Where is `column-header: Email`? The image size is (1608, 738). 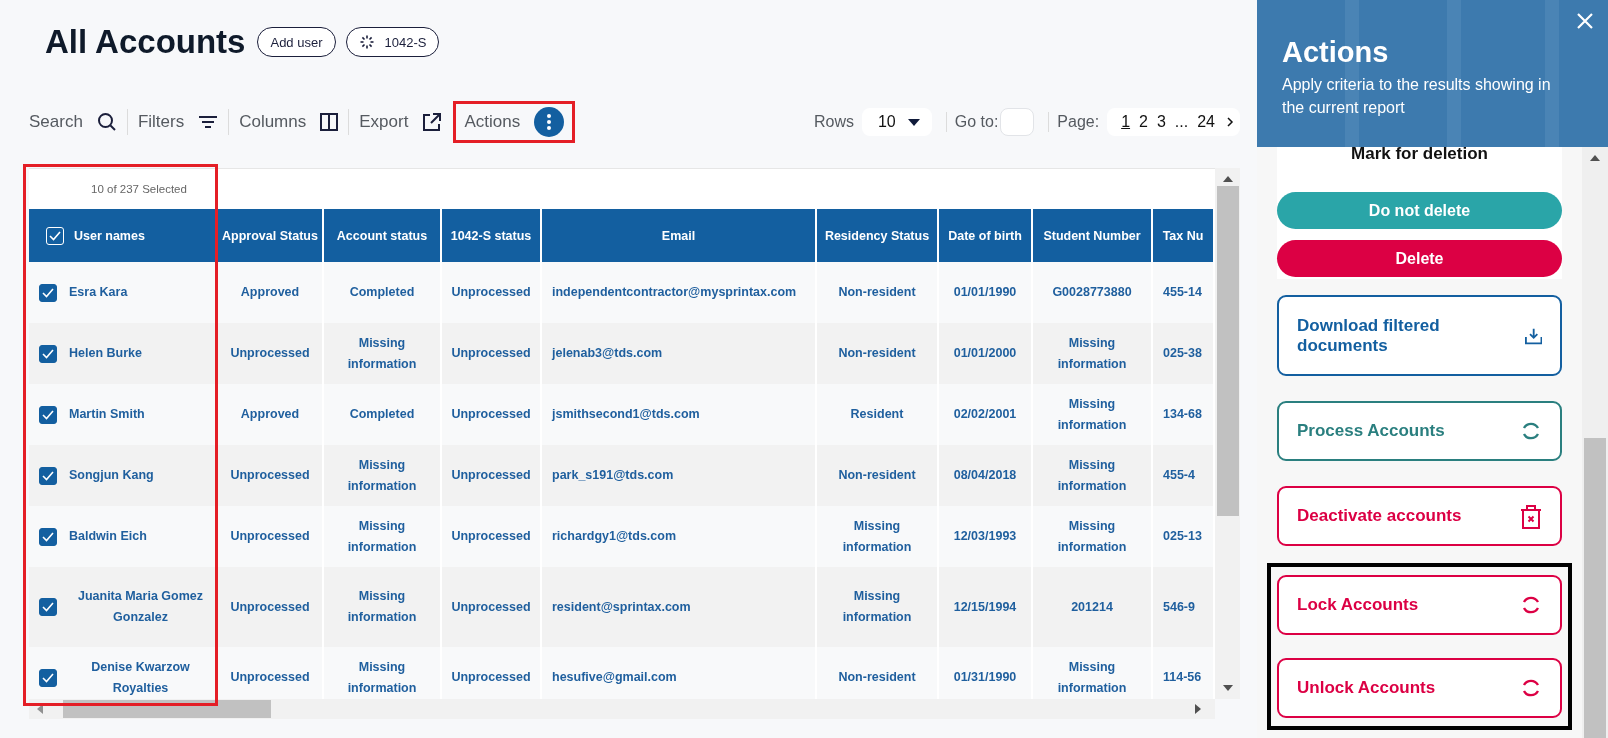
column-header: Email is located at coordinates (679, 235).